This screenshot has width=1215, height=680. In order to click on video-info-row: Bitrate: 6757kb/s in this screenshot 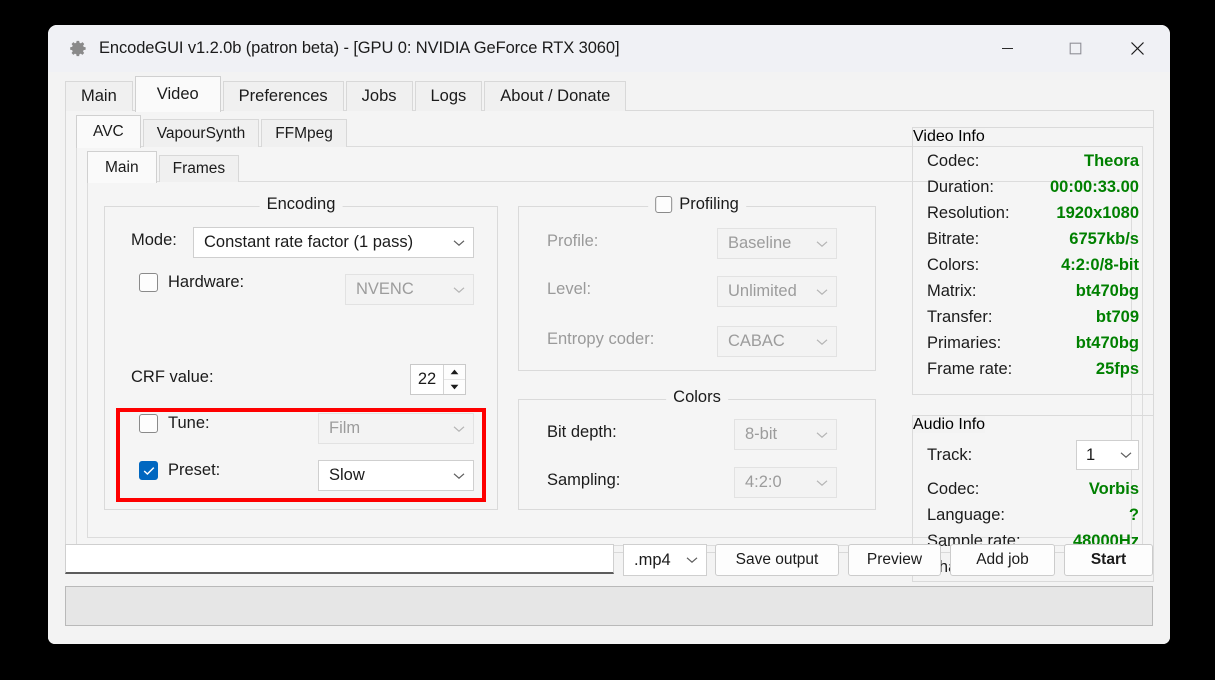, I will do `click(1033, 239)`.